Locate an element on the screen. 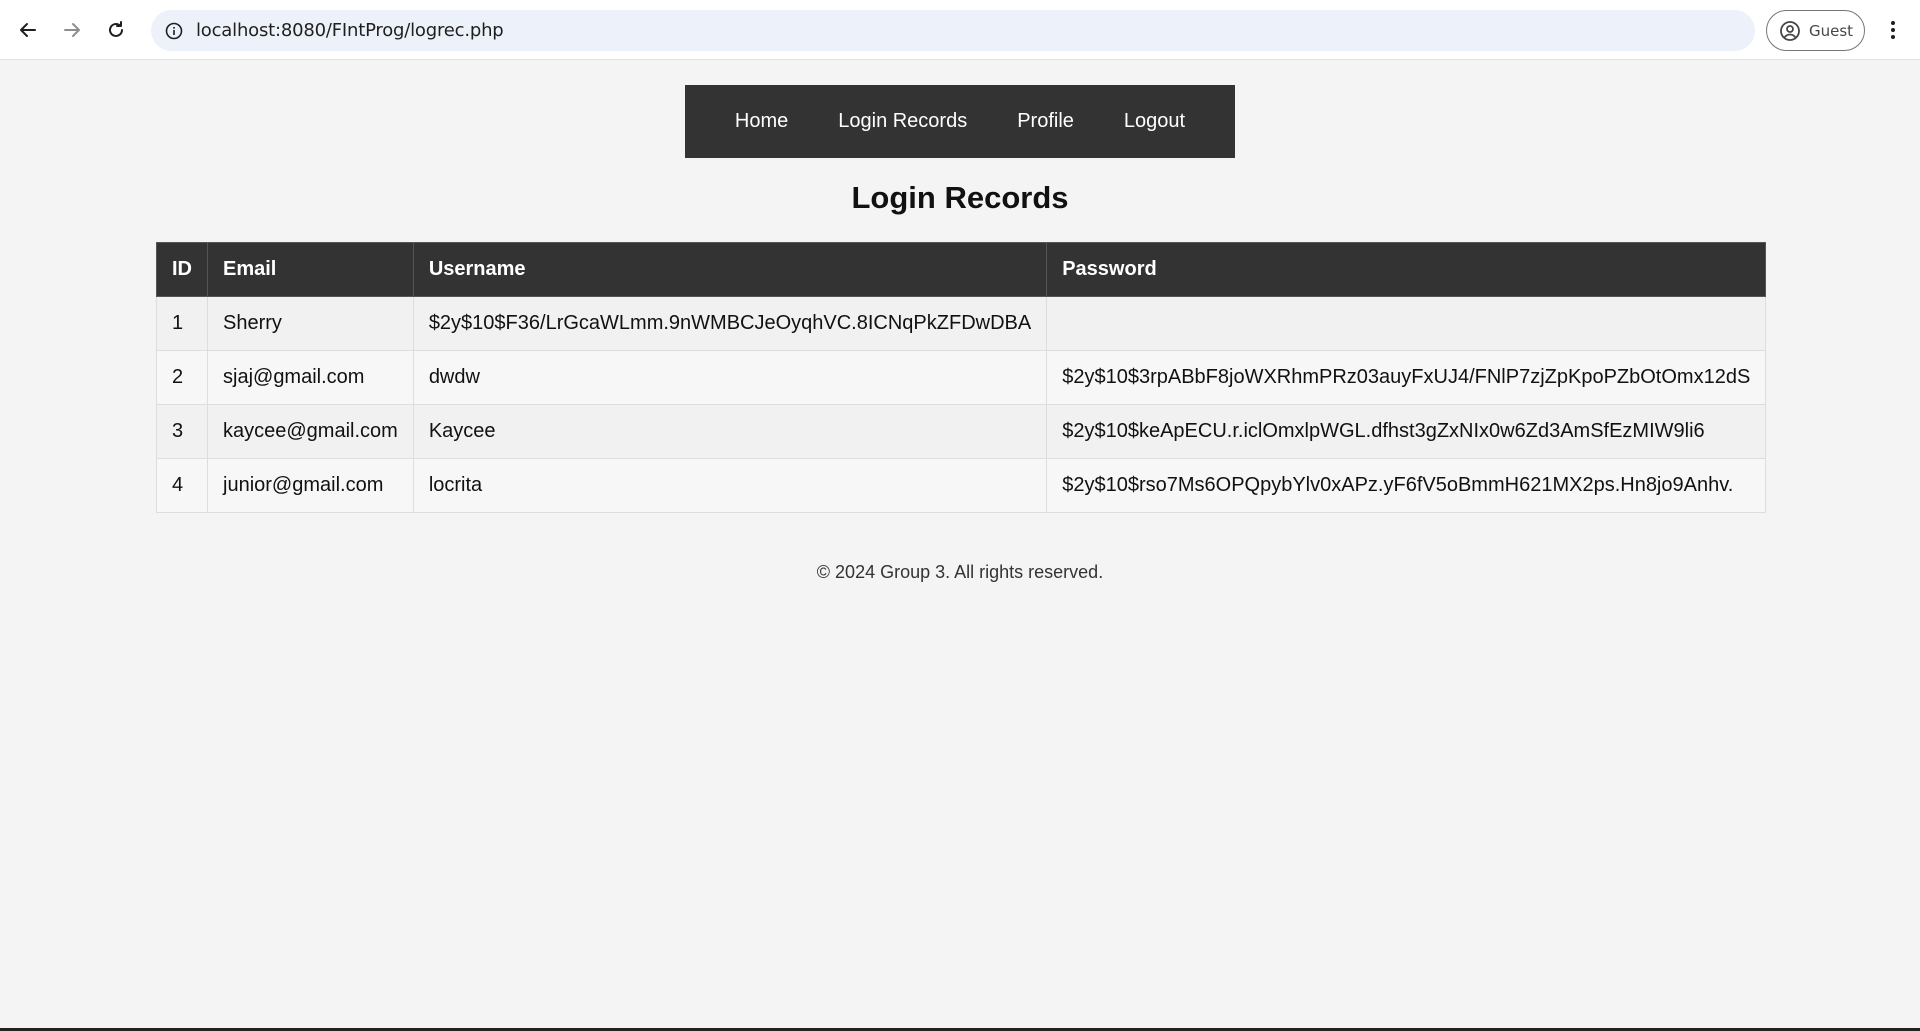 This screenshot has height=1031, width=1920. header-email: Email is located at coordinates (310, 269).